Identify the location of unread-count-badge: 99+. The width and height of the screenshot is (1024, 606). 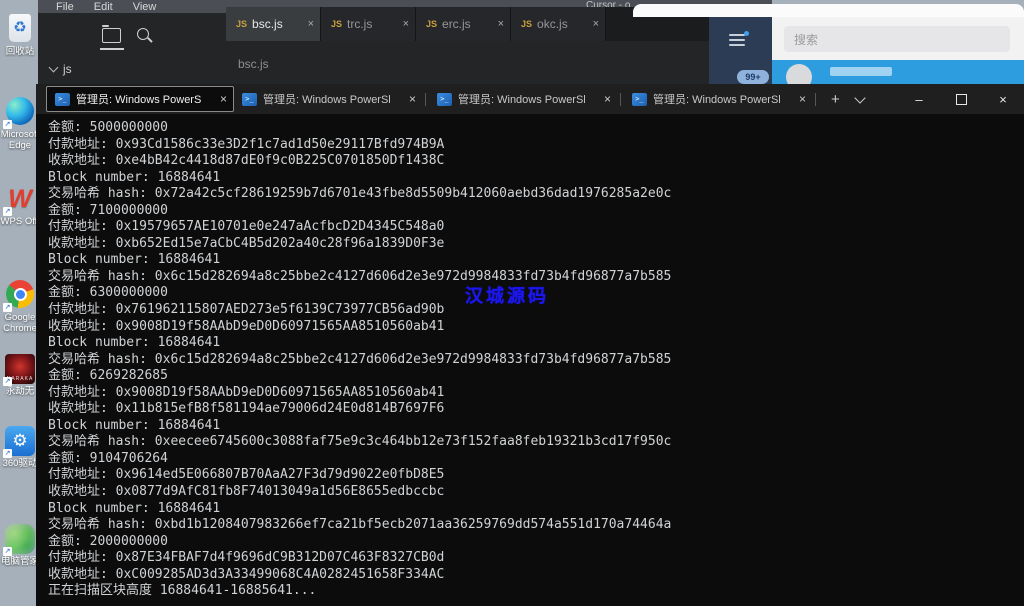
(753, 77).